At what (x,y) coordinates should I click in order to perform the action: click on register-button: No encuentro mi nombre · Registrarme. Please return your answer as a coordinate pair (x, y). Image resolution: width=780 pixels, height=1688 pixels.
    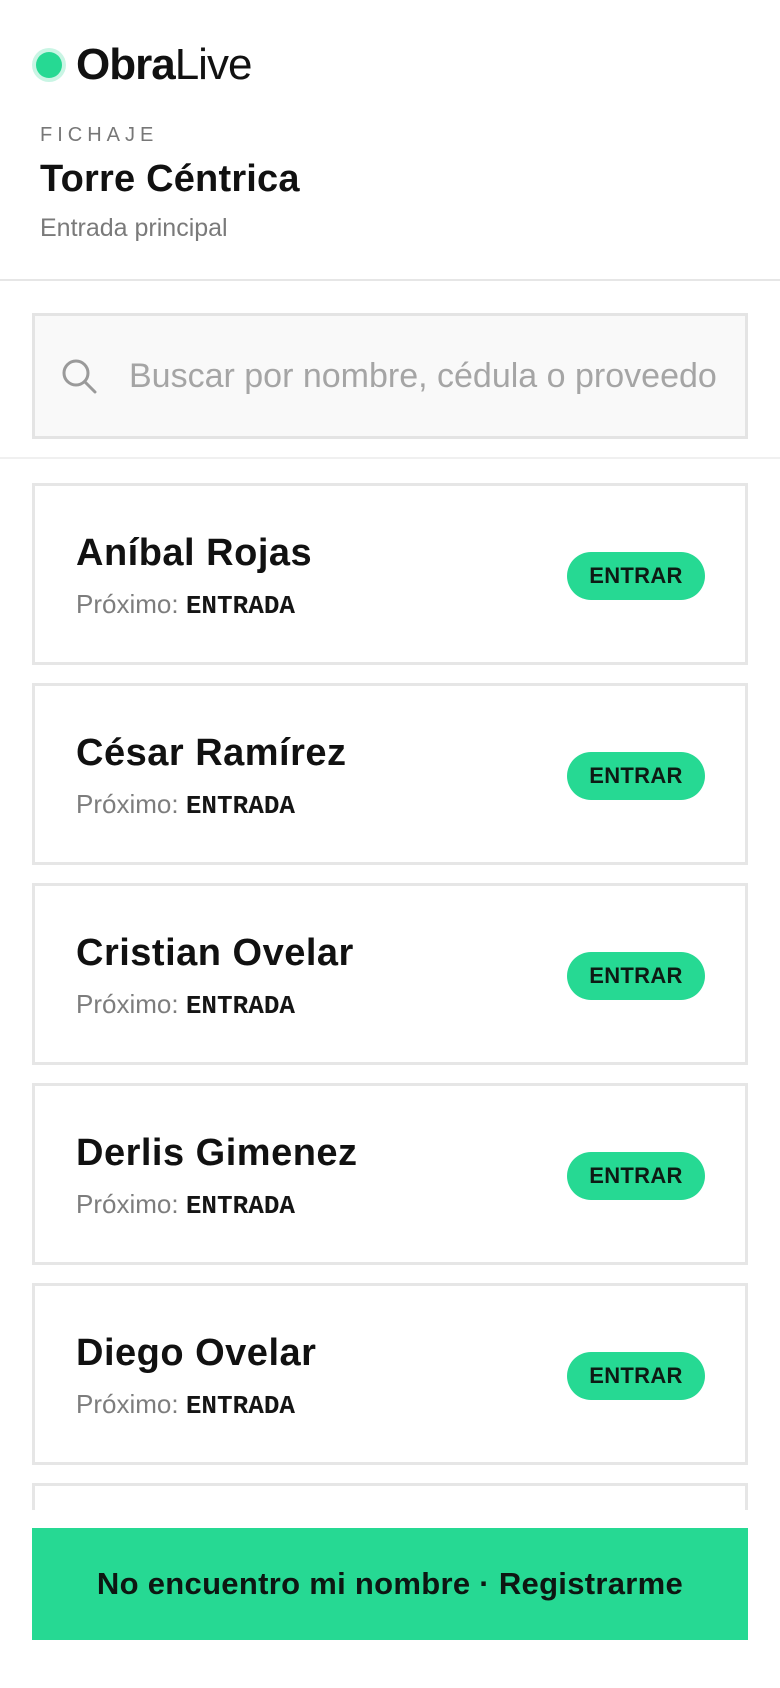
    Looking at the image, I should click on (390, 1584).